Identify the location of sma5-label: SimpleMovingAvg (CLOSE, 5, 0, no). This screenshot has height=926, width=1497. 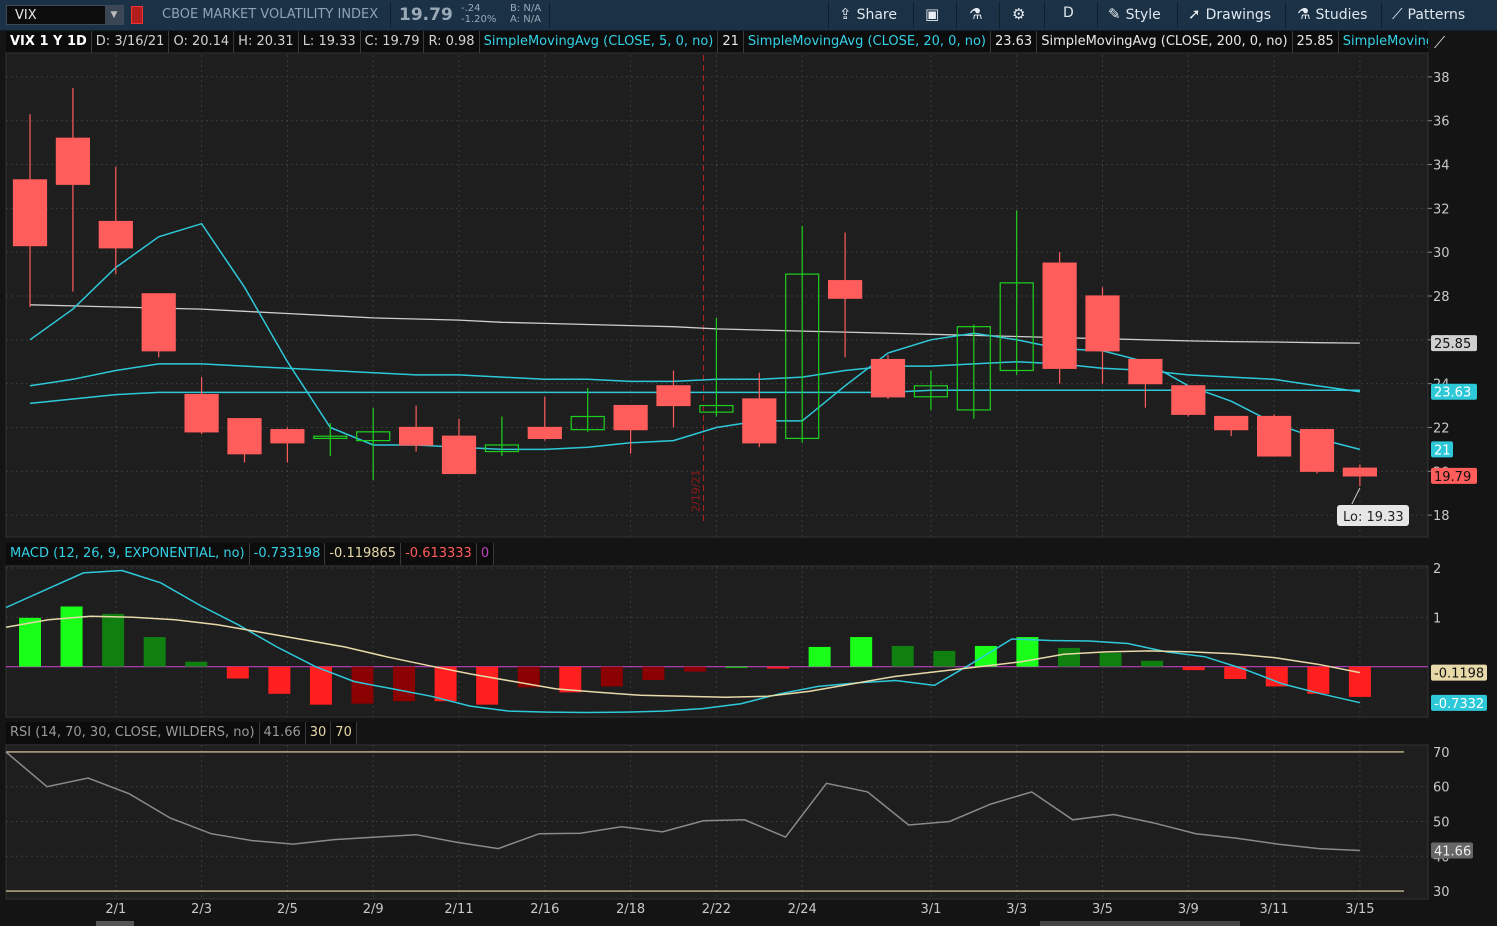
(599, 42).